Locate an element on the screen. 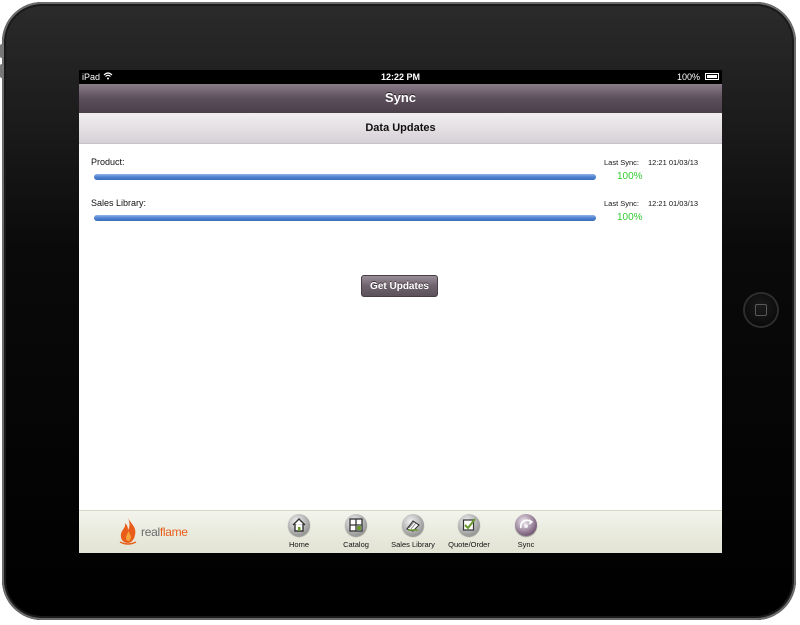 This screenshot has width=800, height=625. status-bar: iPad 12:22 PM 100% is located at coordinates (400, 77).